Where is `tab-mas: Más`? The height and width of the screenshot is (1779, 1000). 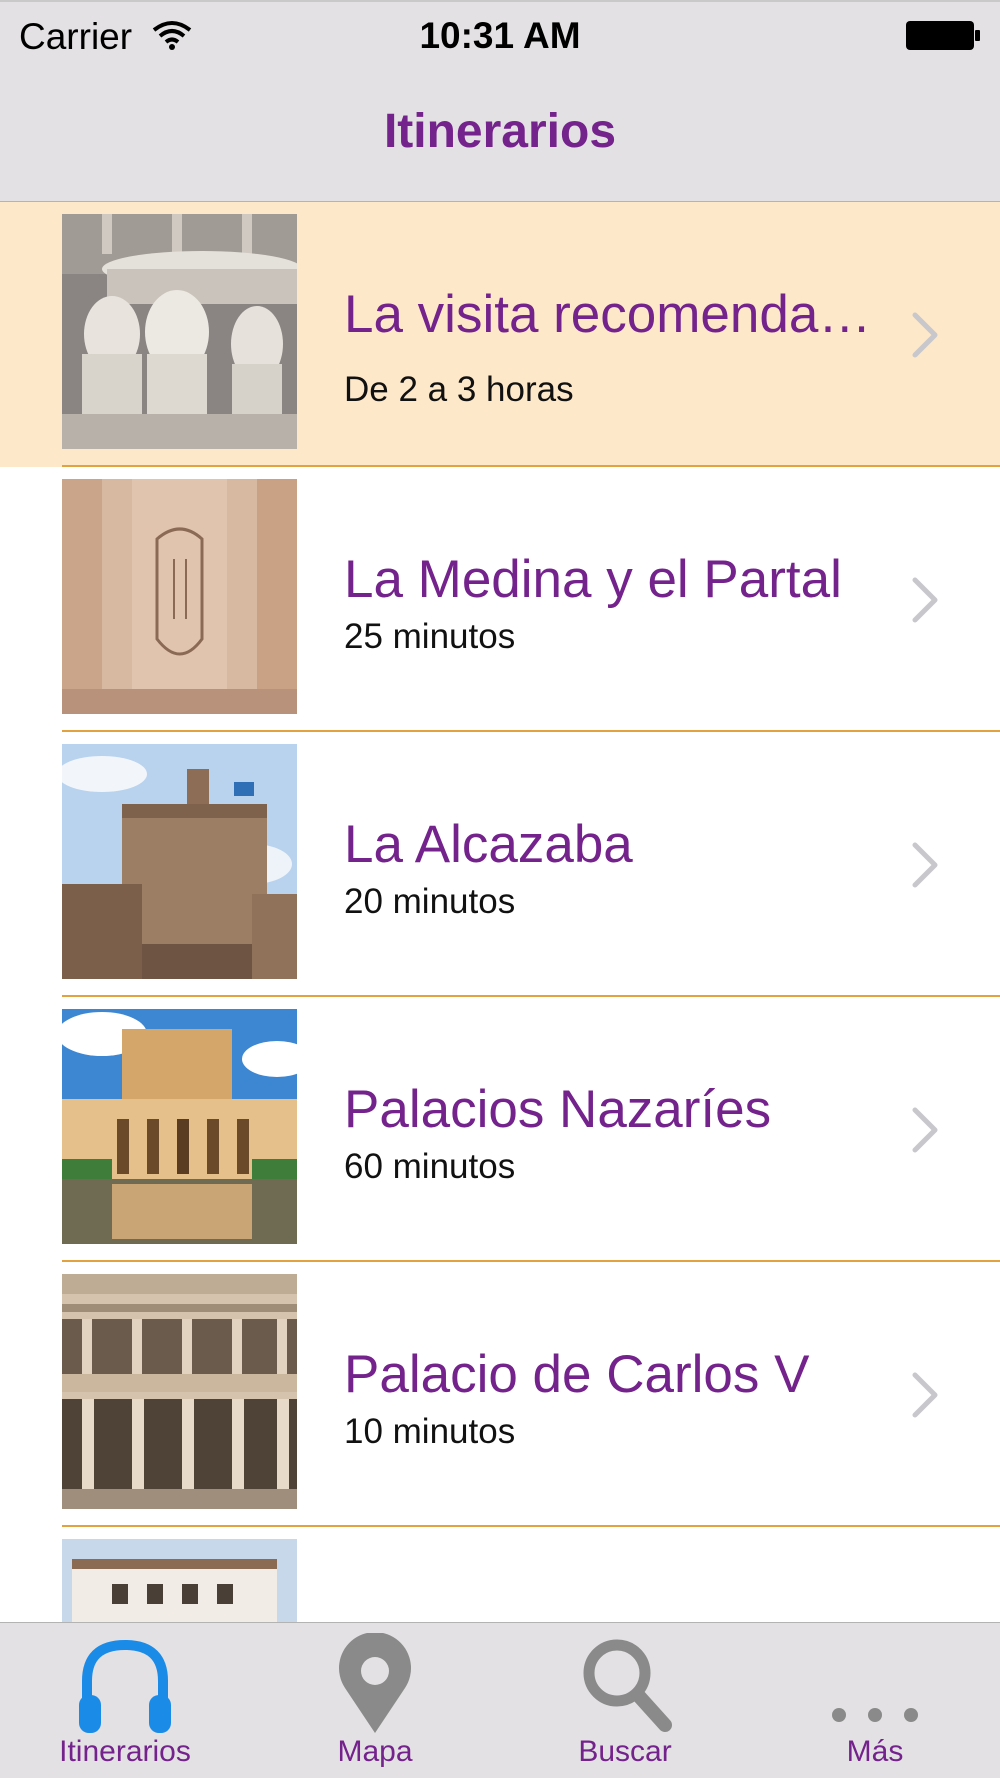 tab-mas: Más is located at coordinates (875, 1701).